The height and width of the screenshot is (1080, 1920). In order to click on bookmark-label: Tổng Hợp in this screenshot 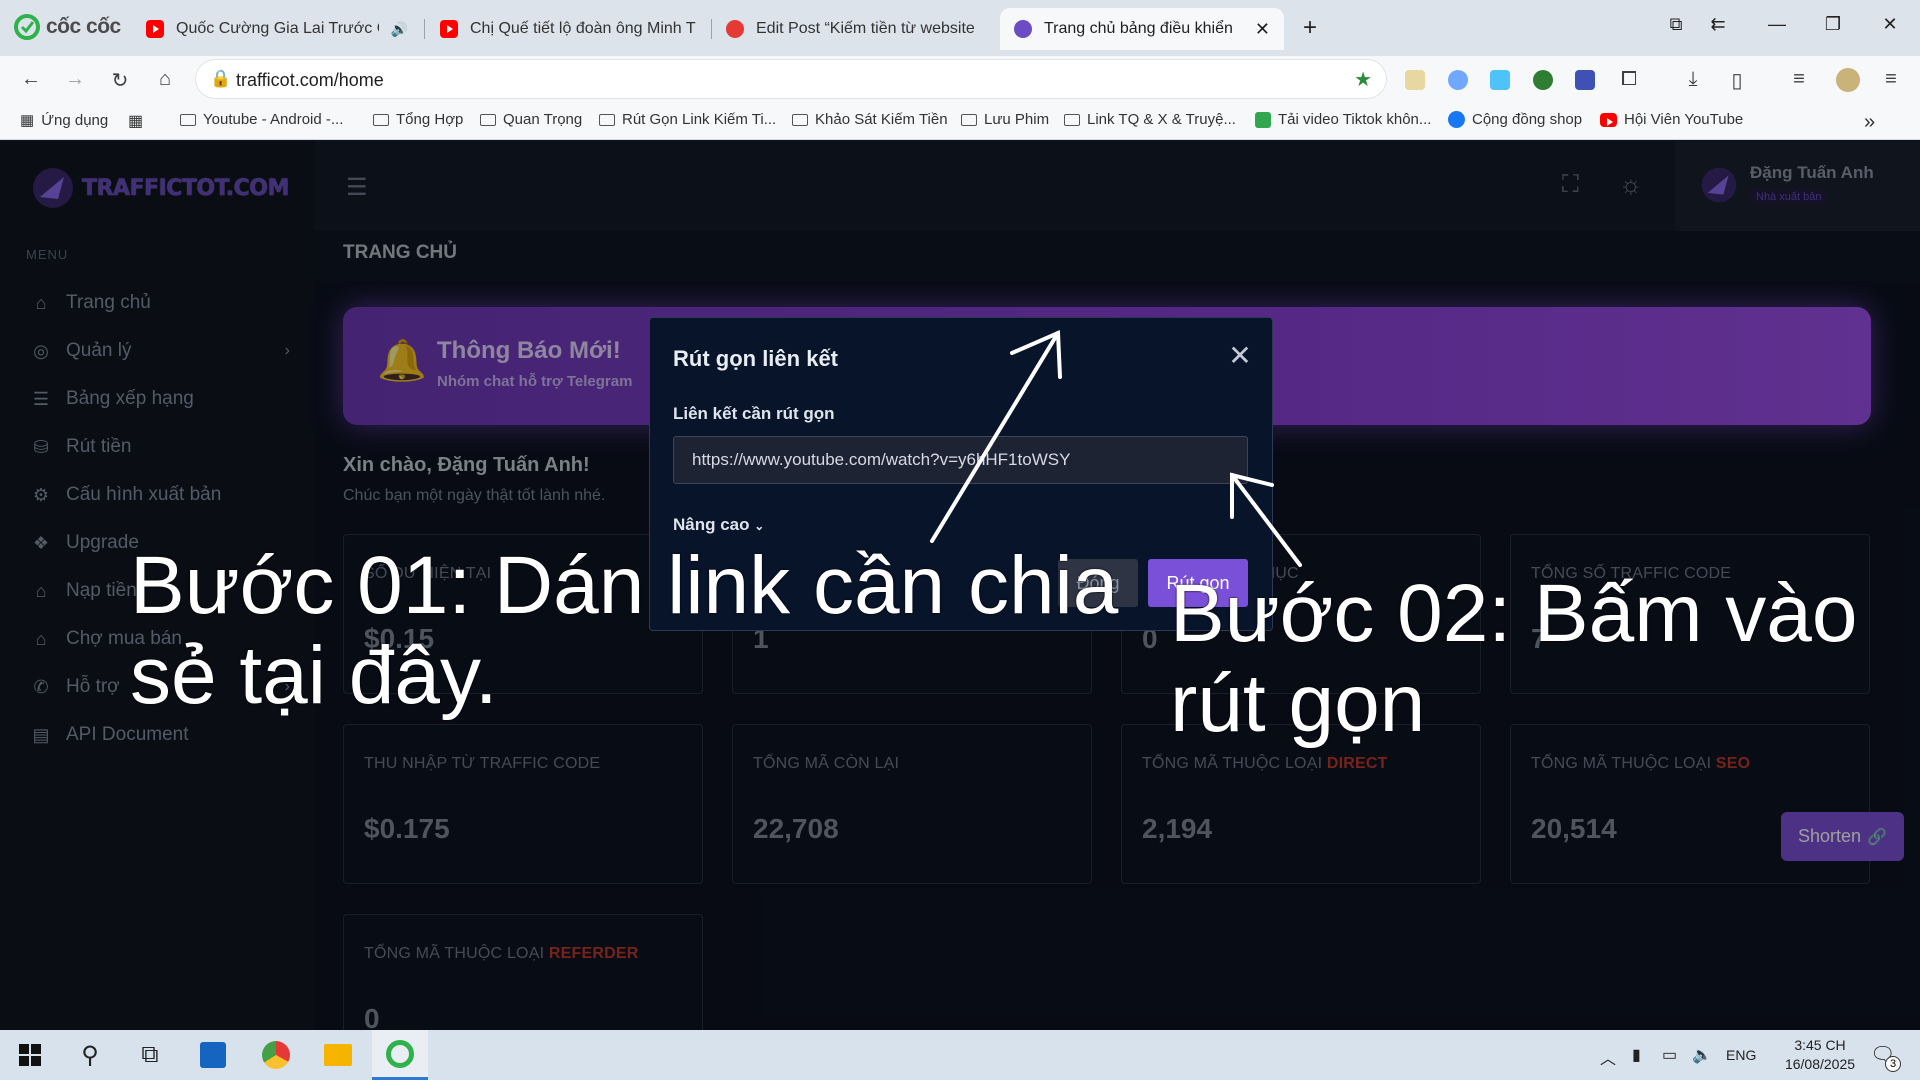, I will do `click(430, 119)`.